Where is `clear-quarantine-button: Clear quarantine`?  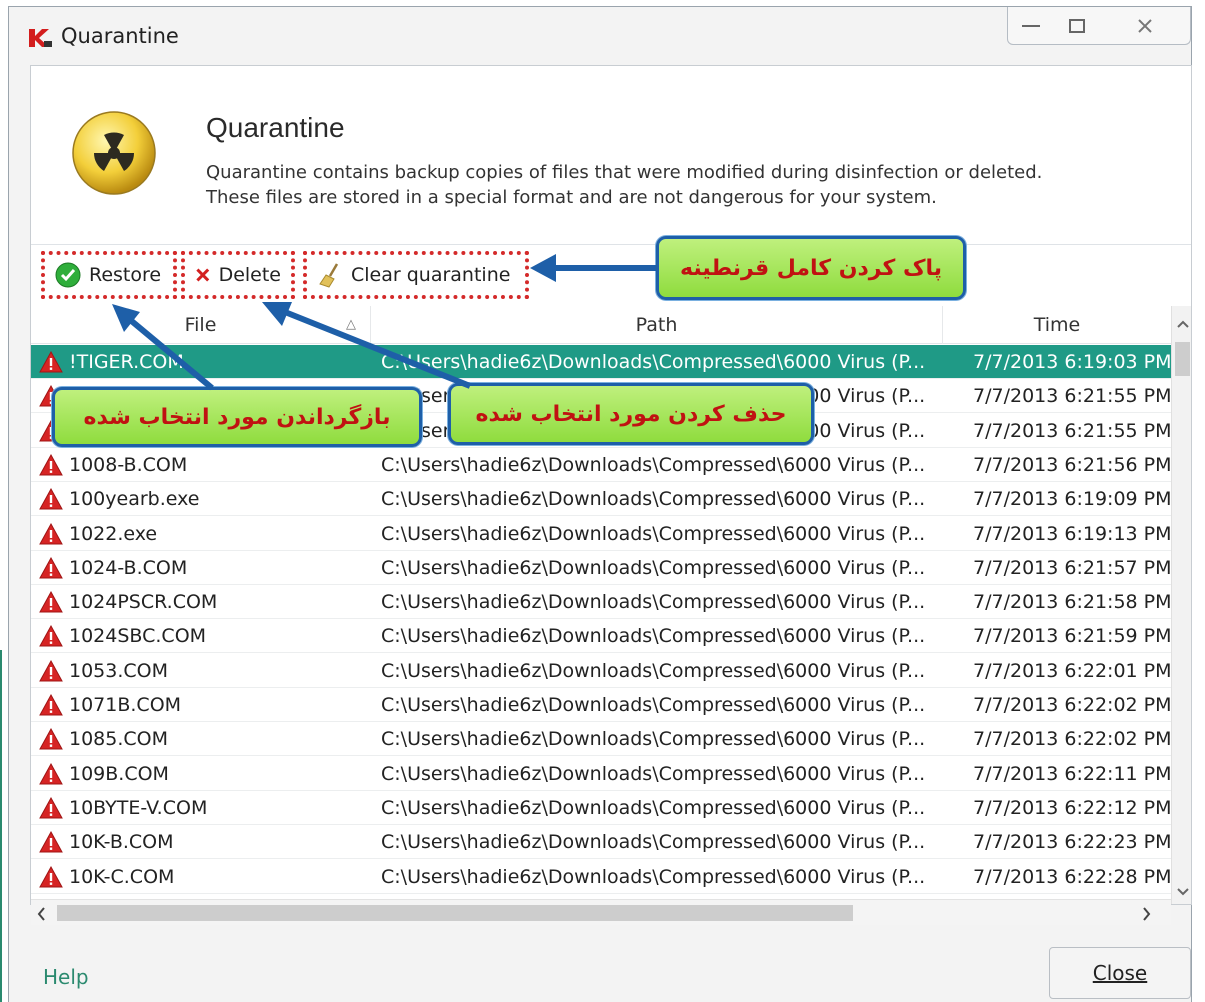 clear-quarantine-button: Clear quarantine is located at coordinates (416, 275).